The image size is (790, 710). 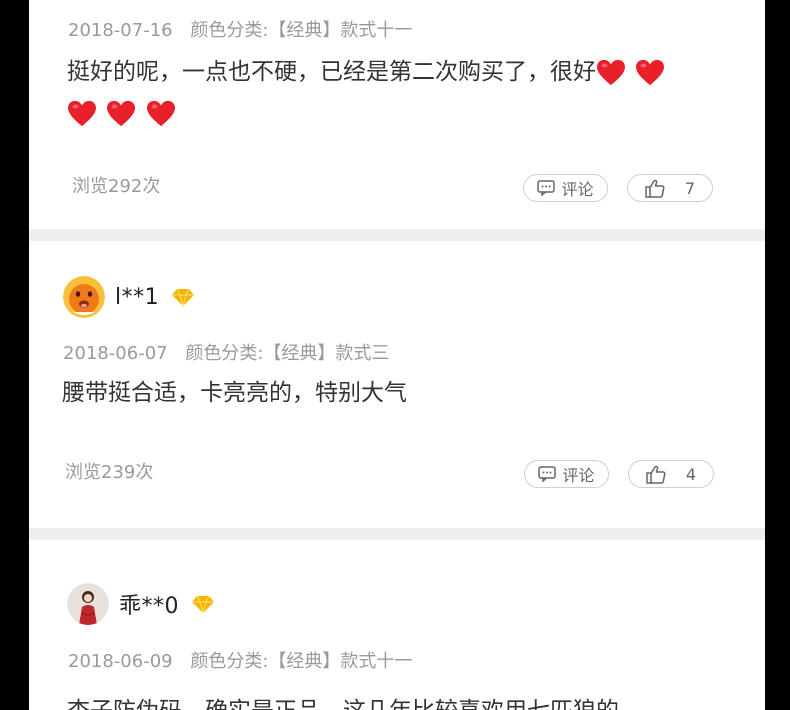 I want to click on review-meta: 2018-06-09 颜色分类:【经典】款式十一, so click(x=240, y=660).